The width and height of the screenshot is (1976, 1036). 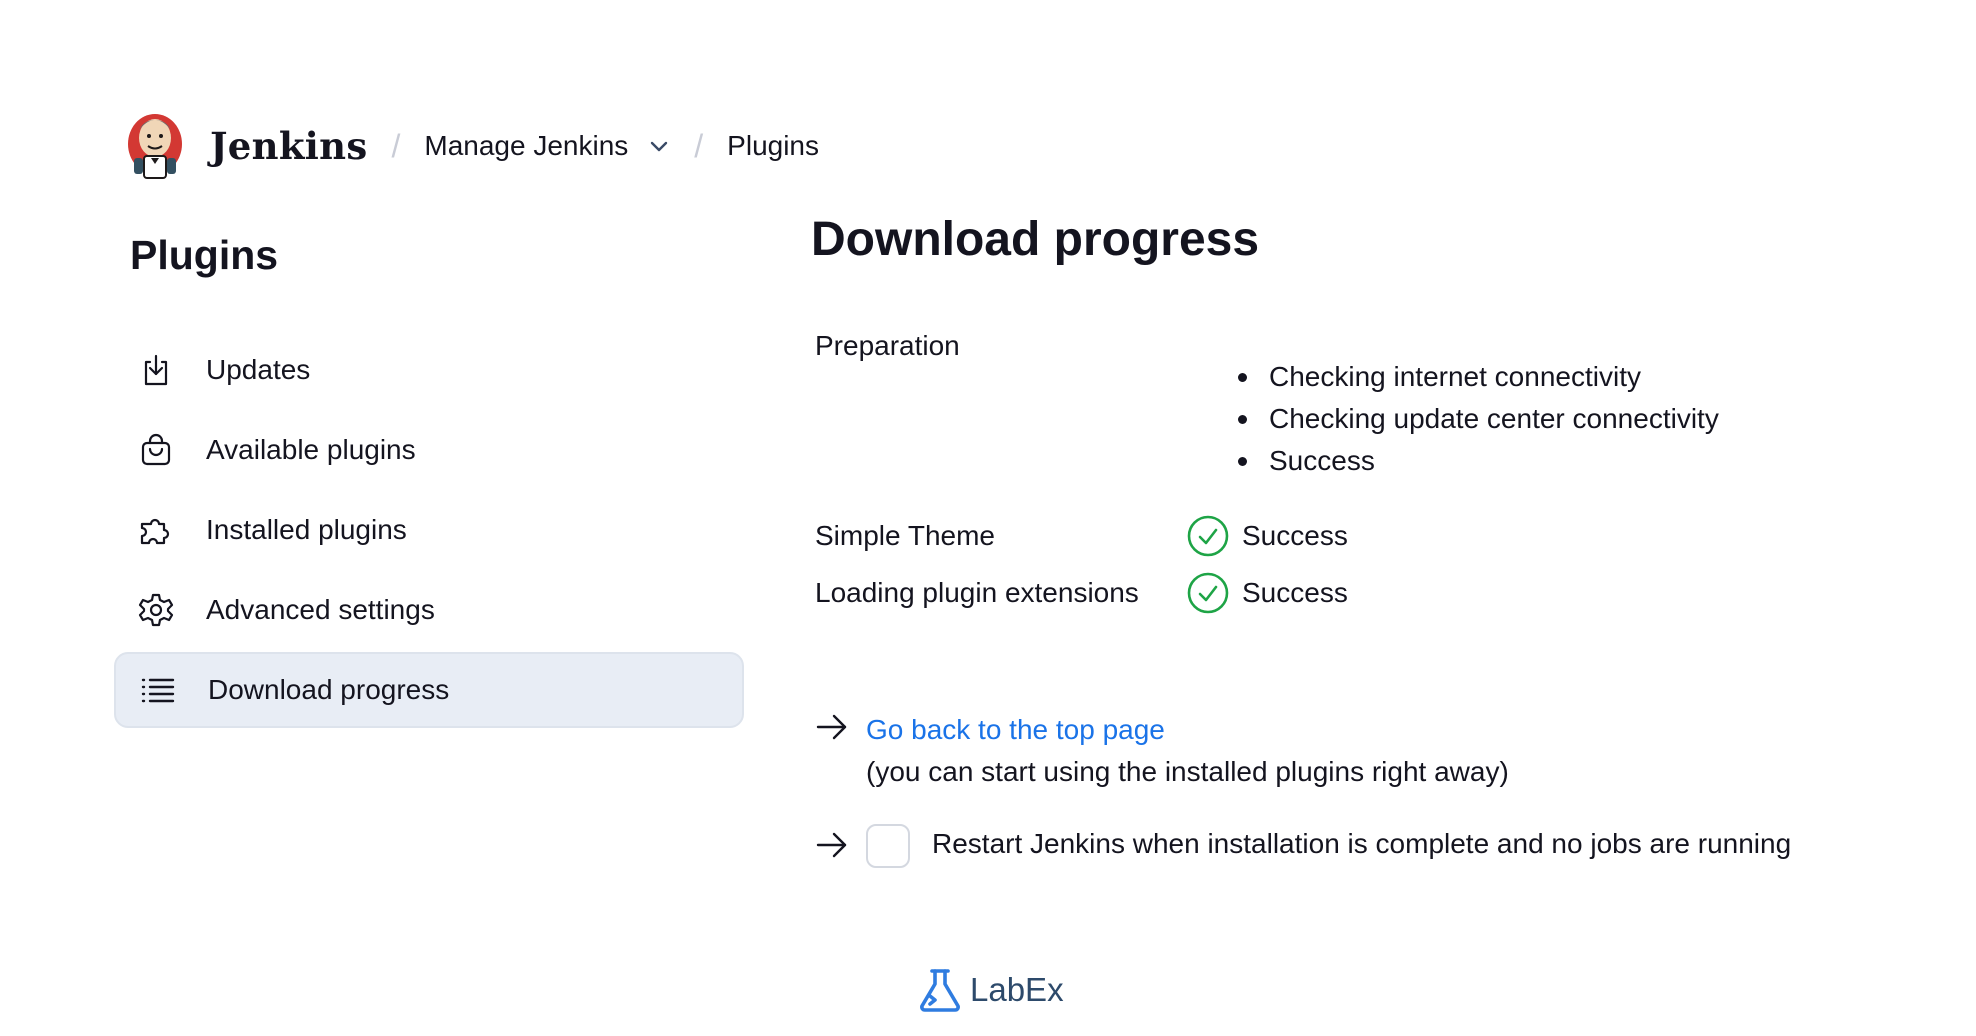 I want to click on sidebar-item-label: Installed plugins, so click(x=306, y=529).